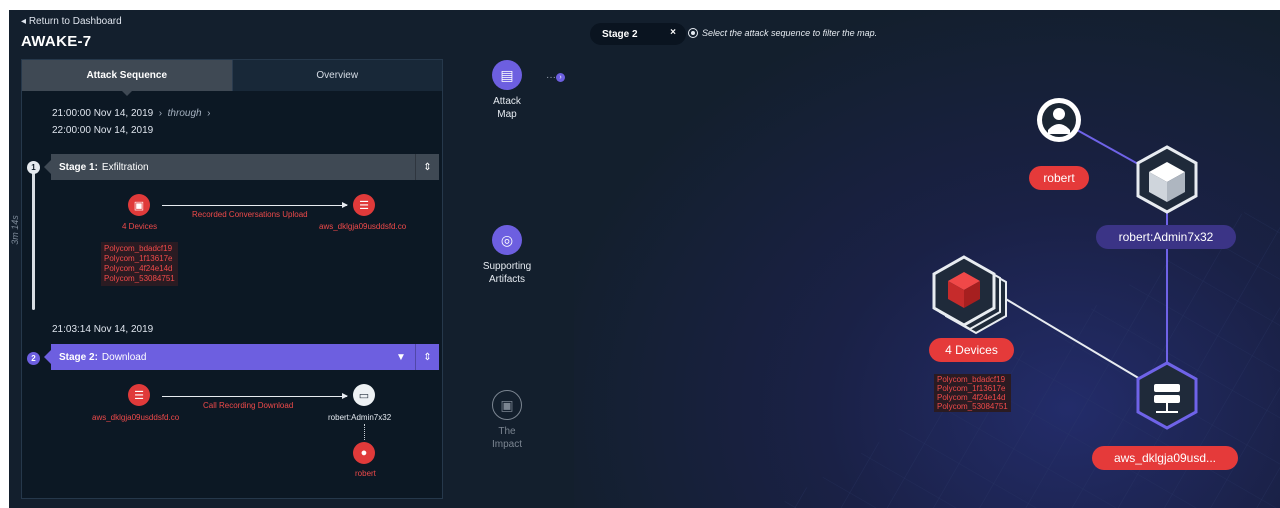 The image size is (1280, 508). I want to click on stage-2-bar: Stage 2: Download ▼ ⇕, so click(241, 357).